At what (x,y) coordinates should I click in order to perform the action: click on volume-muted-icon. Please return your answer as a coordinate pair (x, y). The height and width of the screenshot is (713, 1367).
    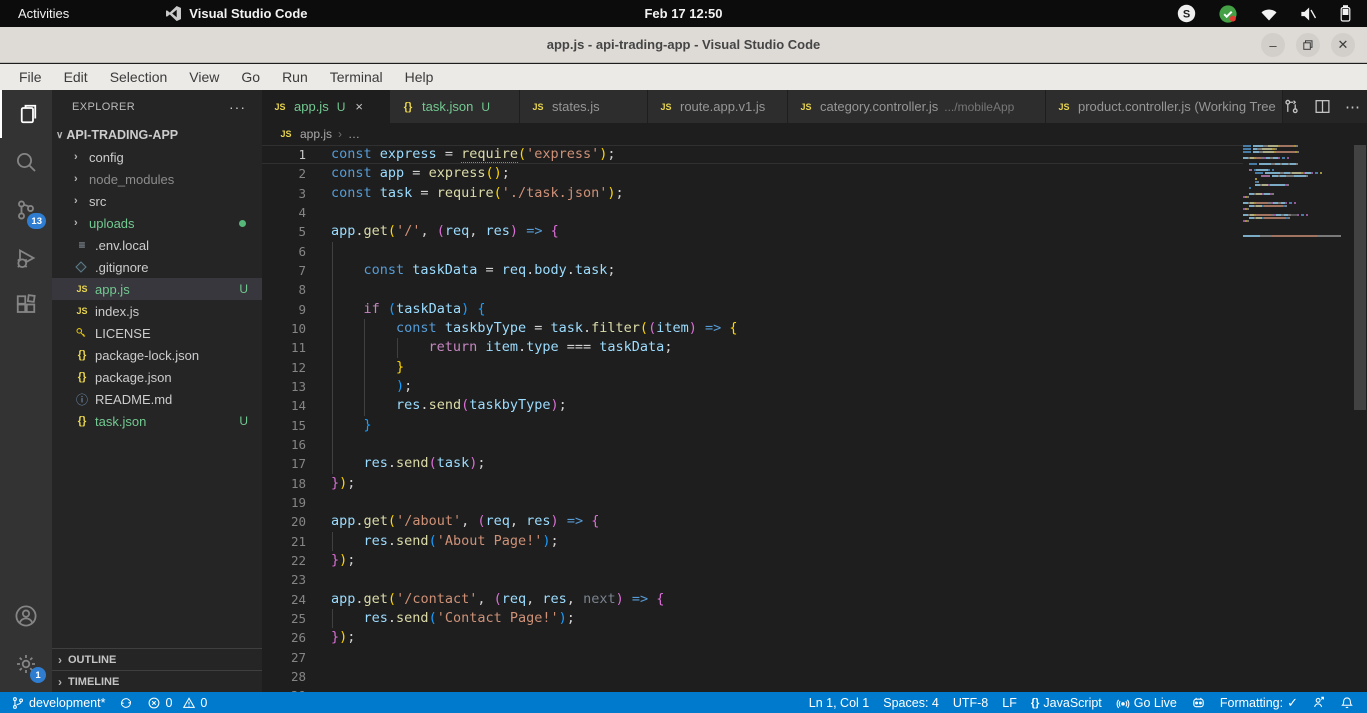
    Looking at the image, I should click on (1309, 13).